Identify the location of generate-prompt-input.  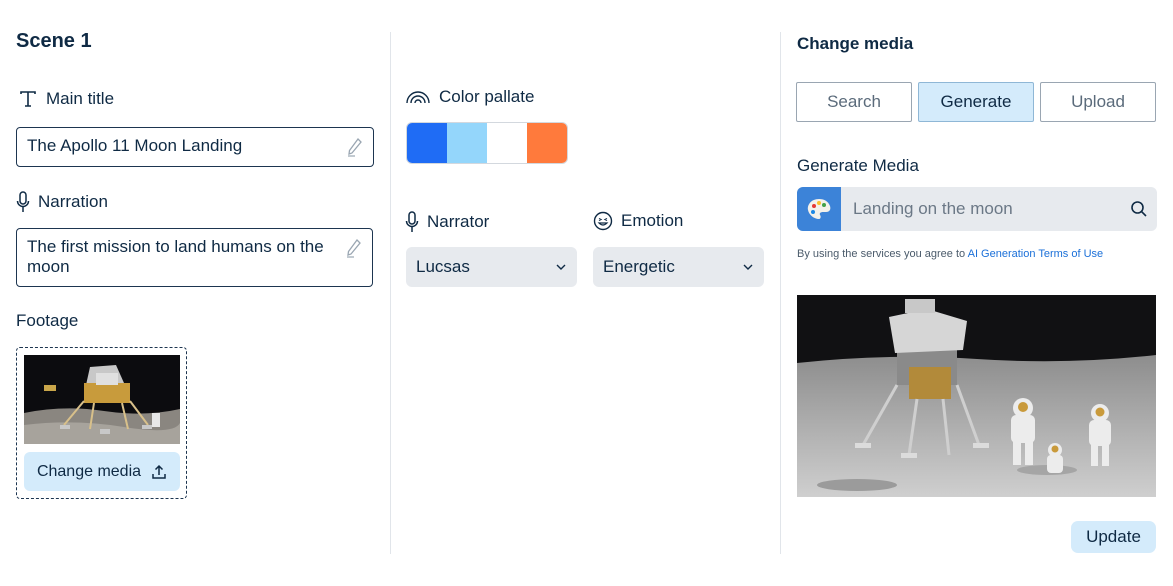
(981, 209).